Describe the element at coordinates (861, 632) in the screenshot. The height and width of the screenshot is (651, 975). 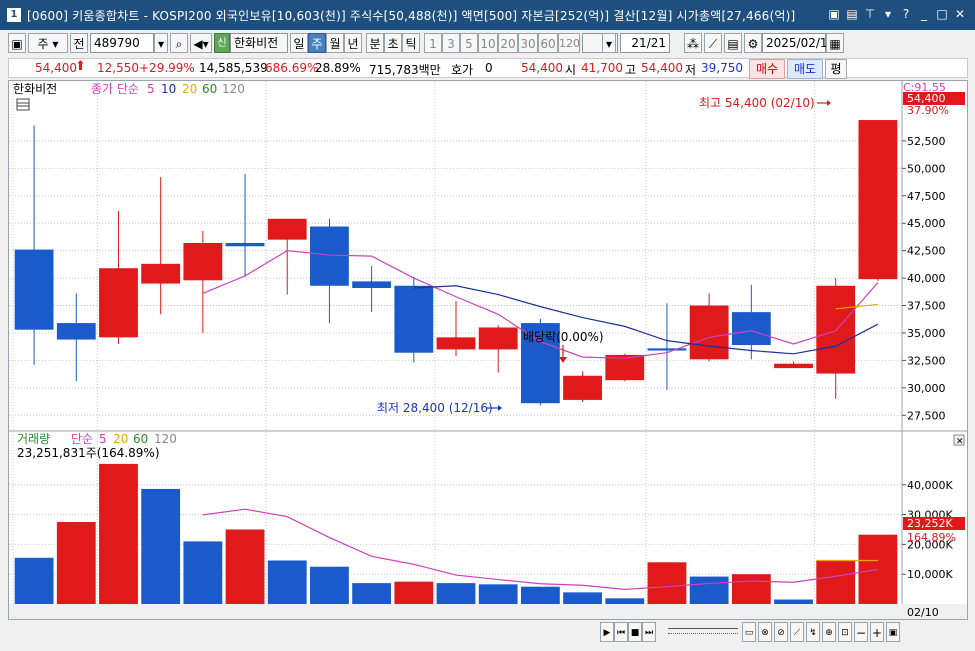
I see `zoom-out-icon: −` at that location.